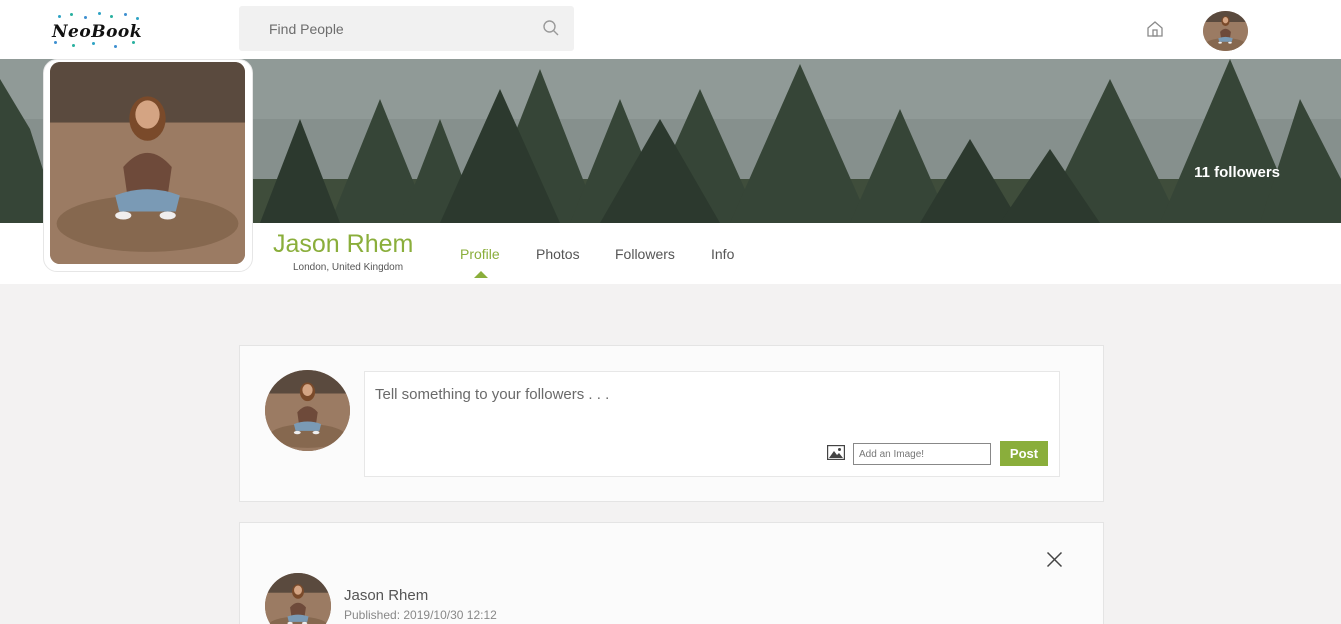 This screenshot has width=1341, height=624. I want to click on profile-location: London, United Kingdom, so click(348, 267).